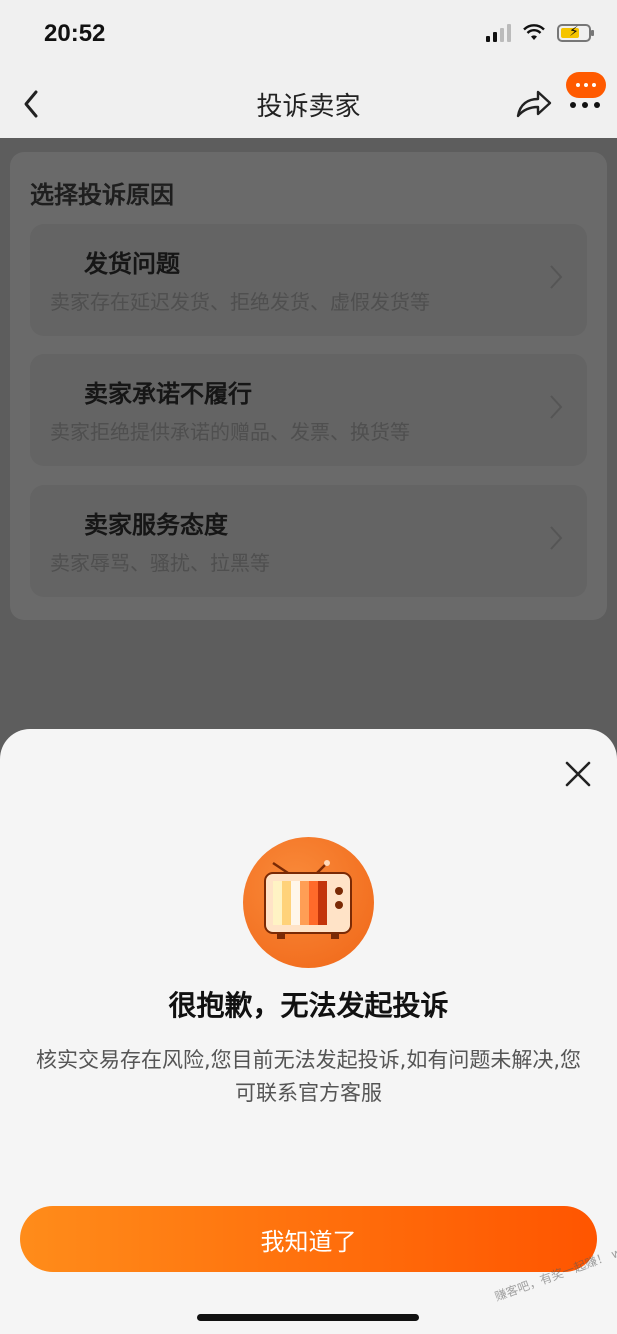  Describe the element at coordinates (534, 32) in the screenshot. I see `wifi-icon` at that location.